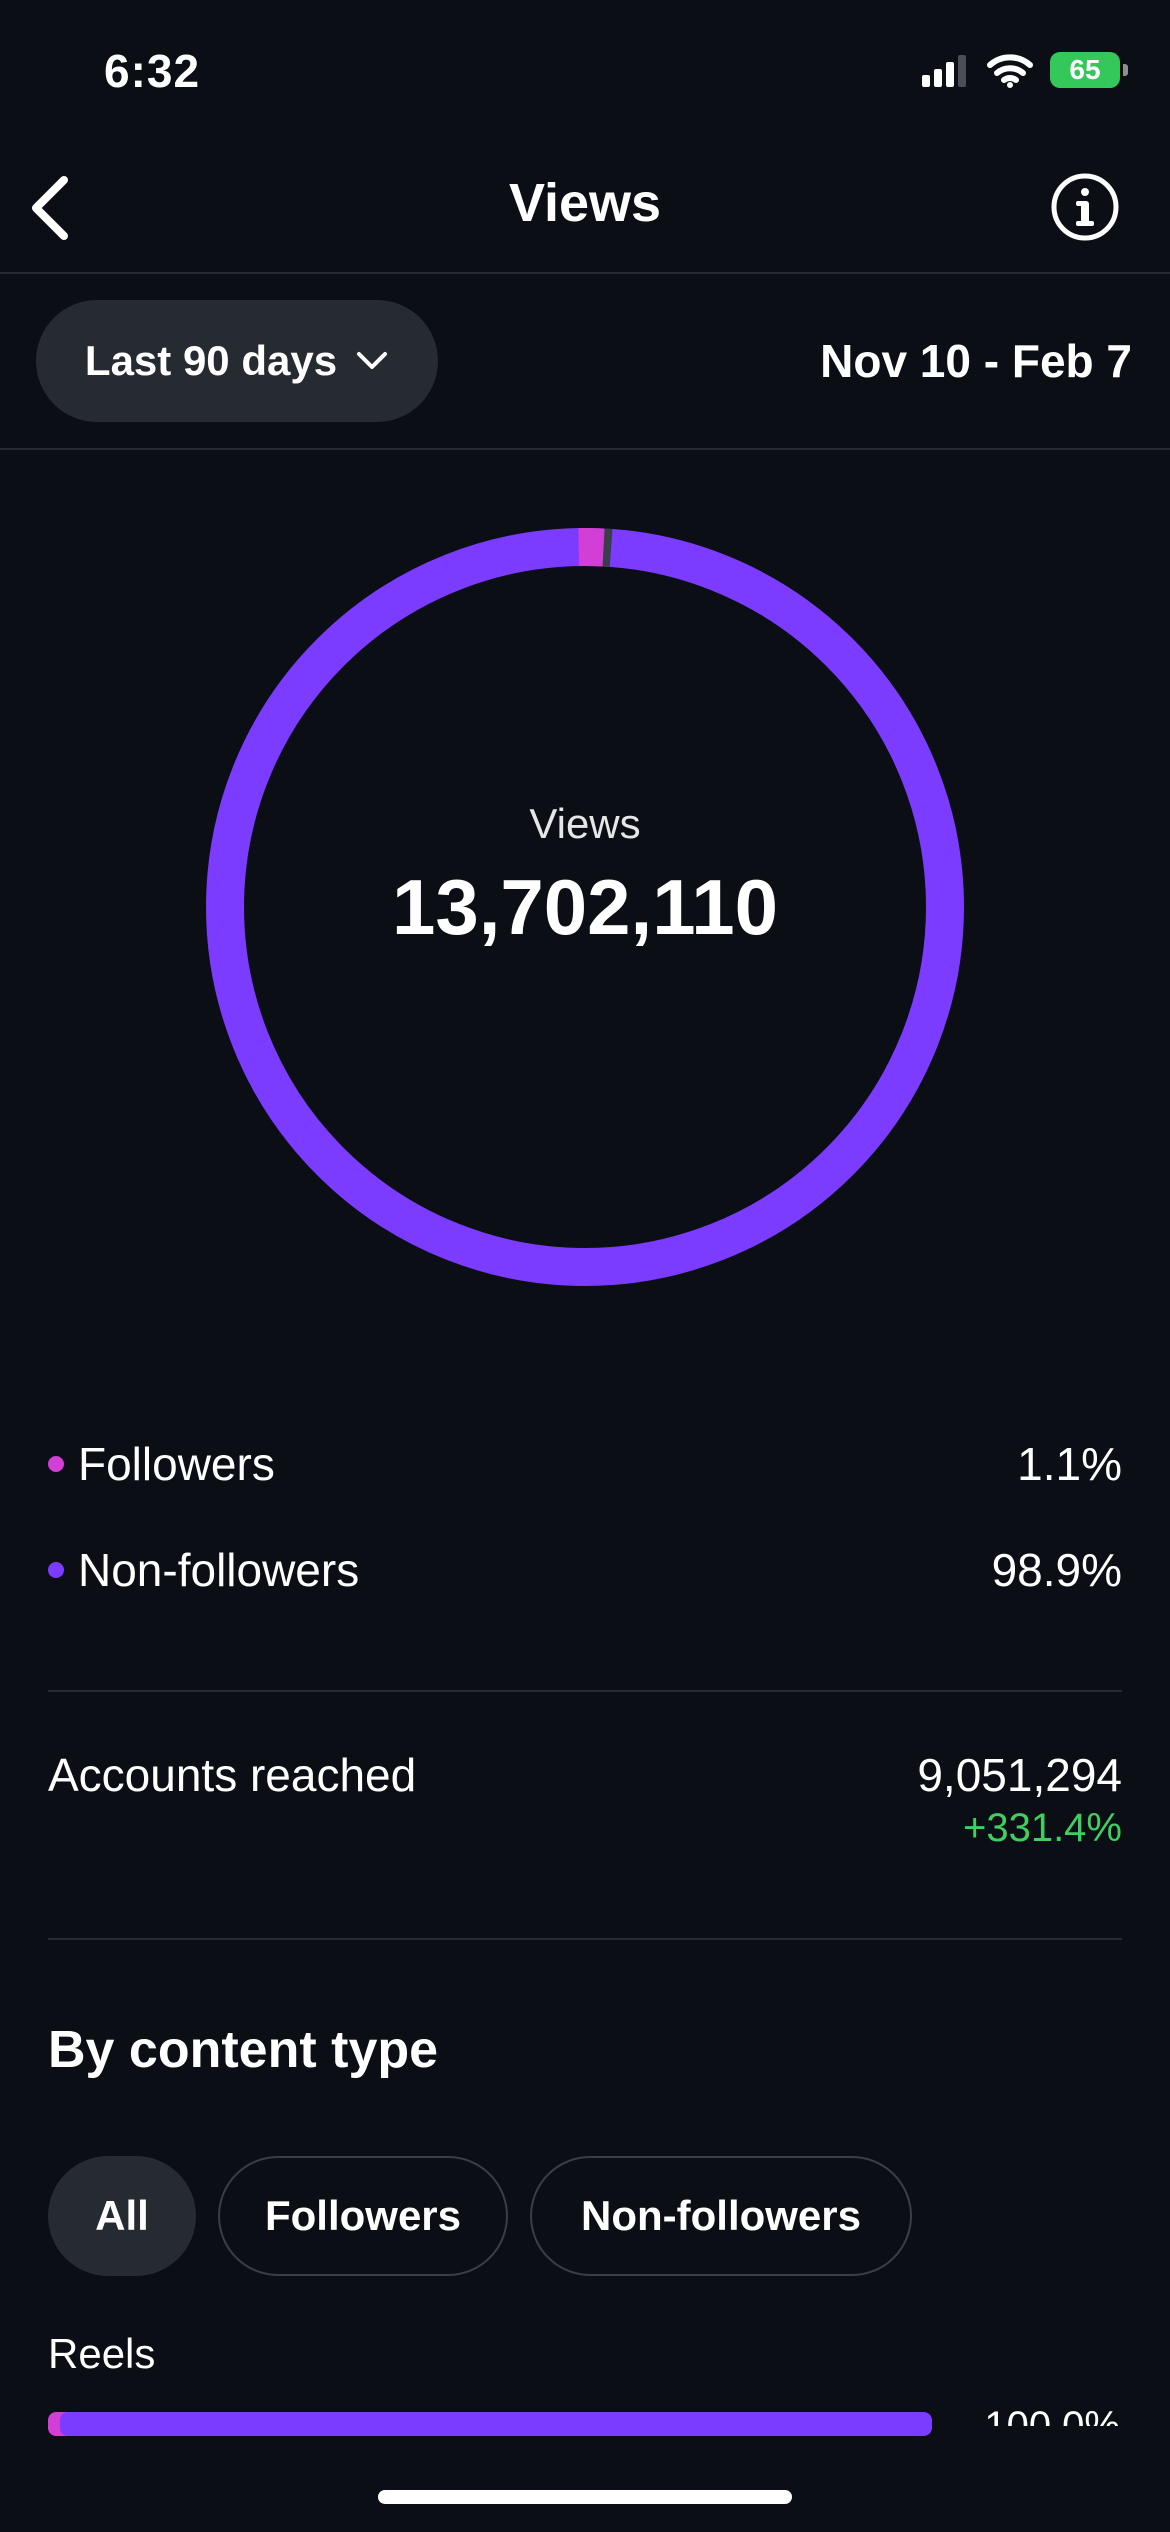 The width and height of the screenshot is (1170, 2532). Describe the element at coordinates (585, 1570) in the screenshot. I see `legend-row-non-followers: Non-followers 98.9%` at that location.